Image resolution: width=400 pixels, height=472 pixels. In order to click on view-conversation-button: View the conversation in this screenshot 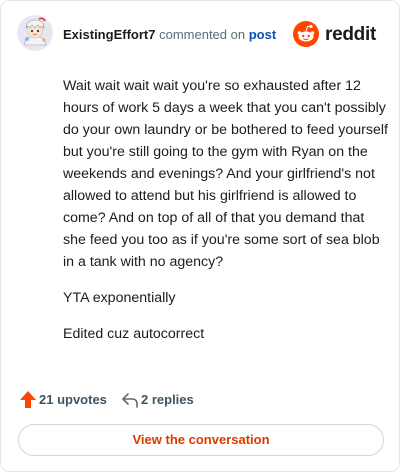, I will do `click(201, 440)`.